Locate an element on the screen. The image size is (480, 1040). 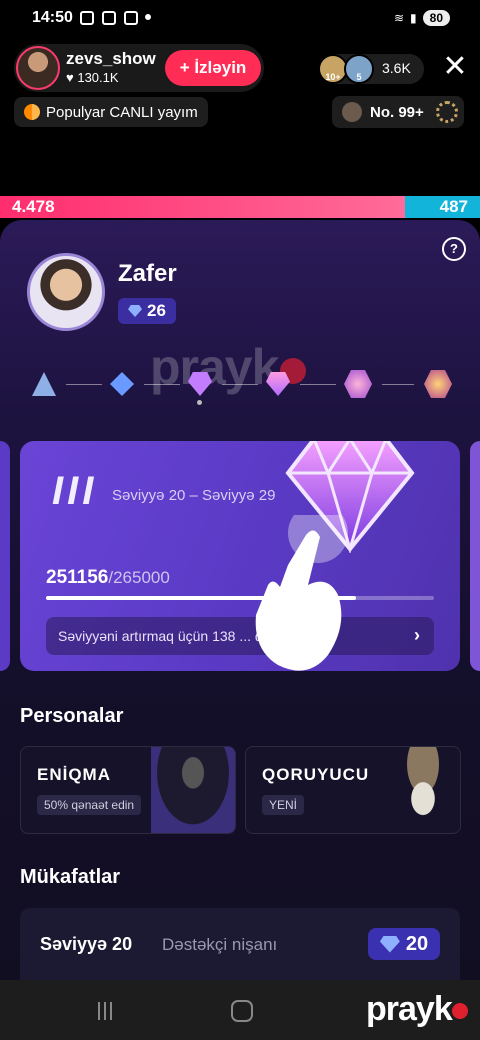
host-name: zevs_show is located at coordinates (111, 58).